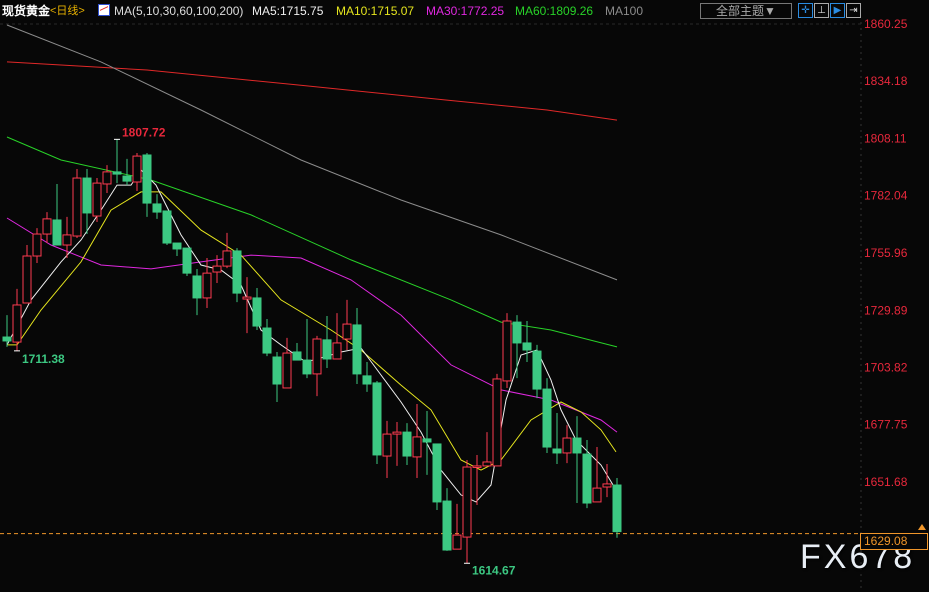 This screenshot has height=592, width=929. I want to click on y-tick-label: 1860.25, so click(886, 24).